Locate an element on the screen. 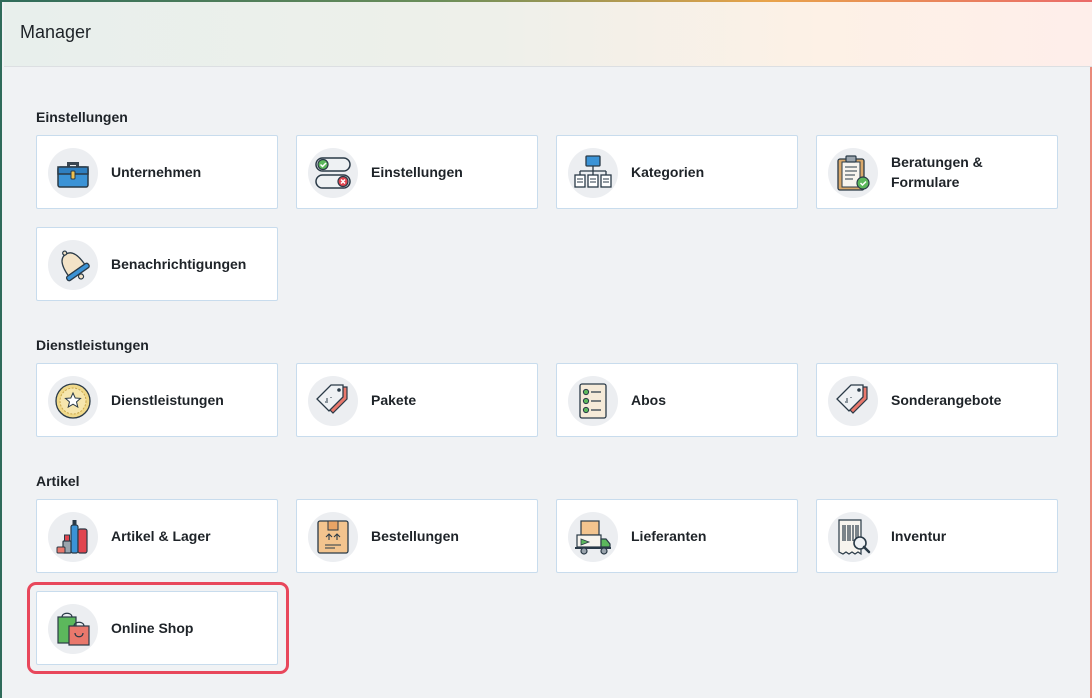 The height and width of the screenshot is (698, 1092). card-label: Inventur is located at coordinates (919, 536).